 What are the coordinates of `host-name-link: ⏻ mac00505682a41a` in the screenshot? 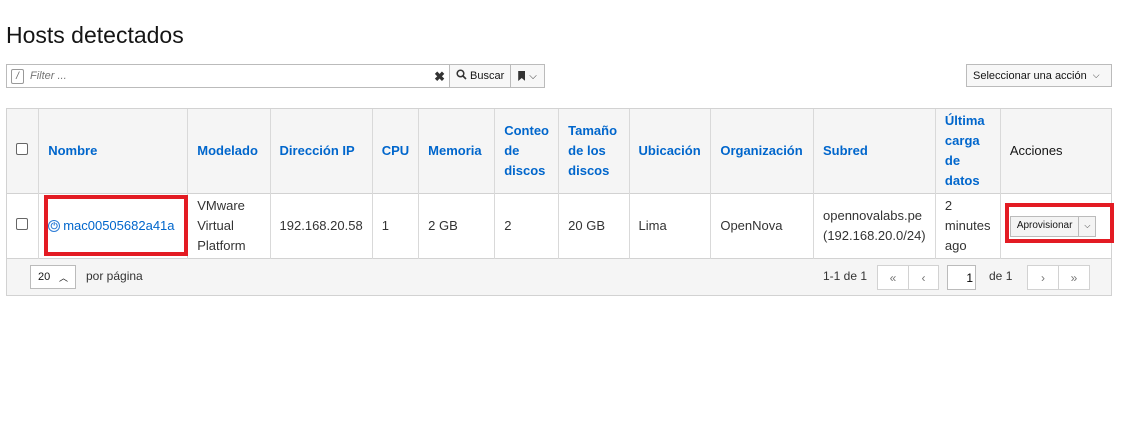 It's located at (111, 226).